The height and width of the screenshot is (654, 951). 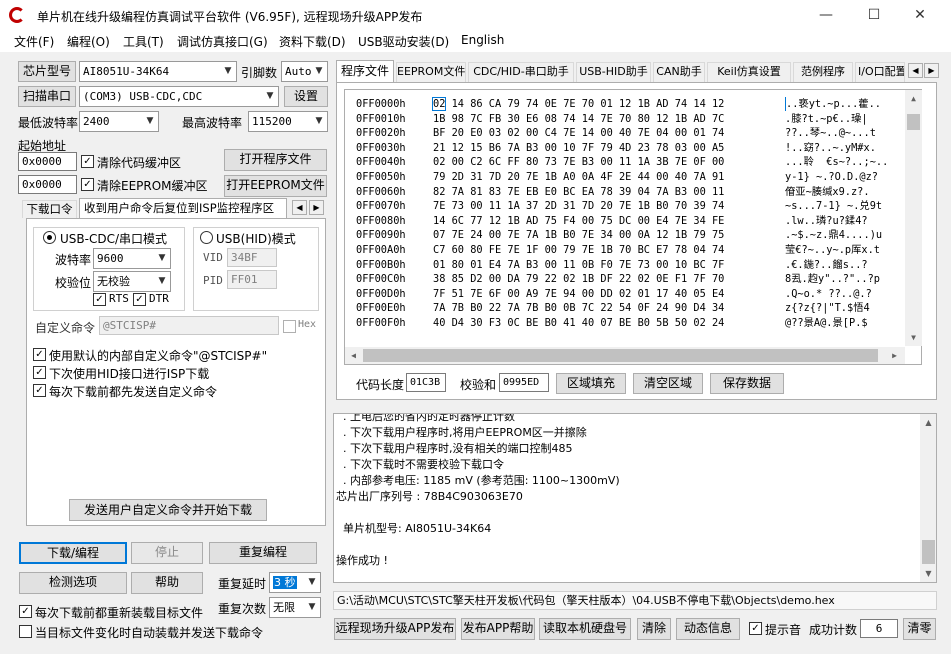 I want to click on repeat-count-select: 无限 ▼, so click(x=295, y=607).